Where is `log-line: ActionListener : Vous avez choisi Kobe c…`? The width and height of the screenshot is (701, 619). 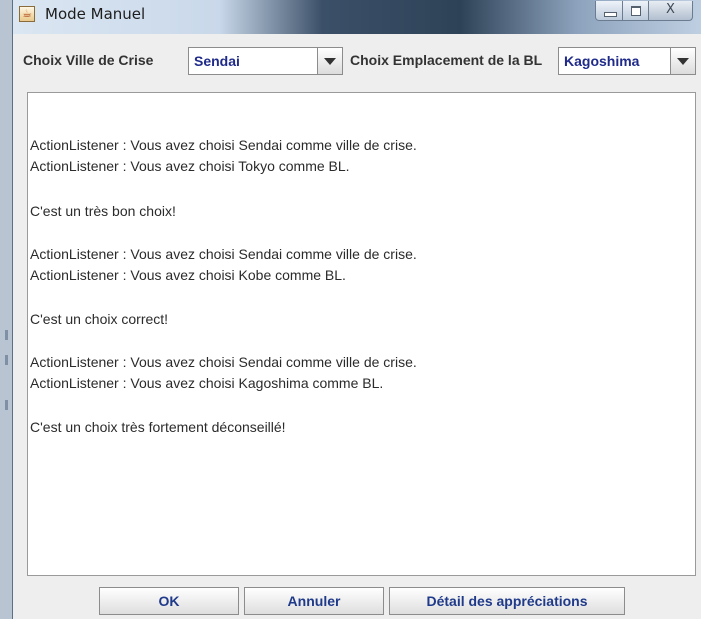
log-line: ActionListener : Vous avez choisi Kobe c… is located at coordinates (188, 275).